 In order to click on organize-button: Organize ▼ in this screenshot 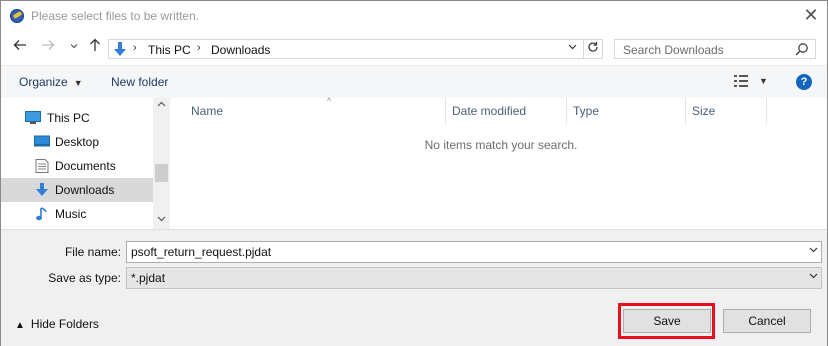, I will do `click(51, 82)`.